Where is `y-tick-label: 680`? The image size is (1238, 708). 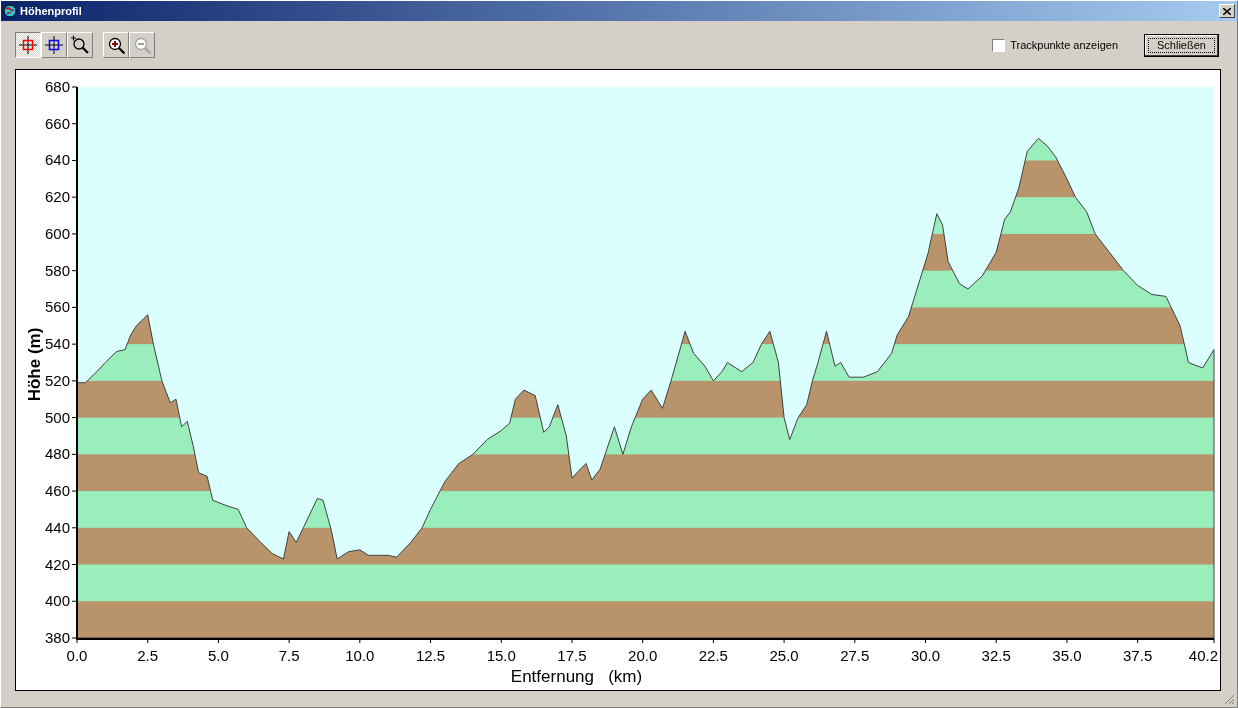
y-tick-label: 680 is located at coordinates (57, 86).